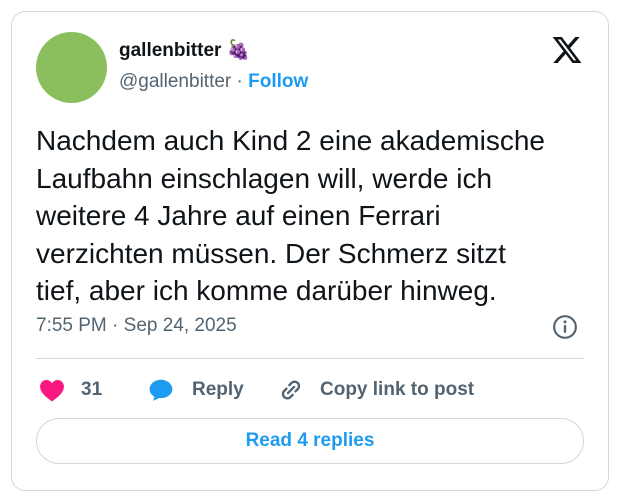 Image resolution: width=620 pixels, height=502 pixels. I want to click on read-replies-button: Read 4 replies, so click(310, 441).